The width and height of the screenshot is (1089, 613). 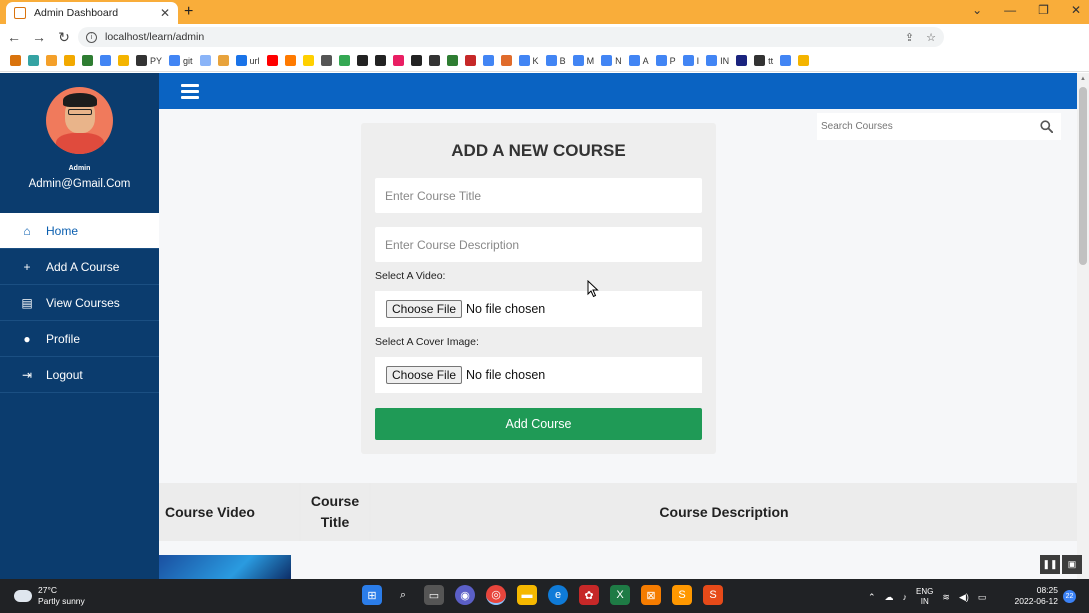 What do you see at coordinates (924, 597) in the screenshot?
I see `language-indicator: ENG IN` at bounding box center [924, 597].